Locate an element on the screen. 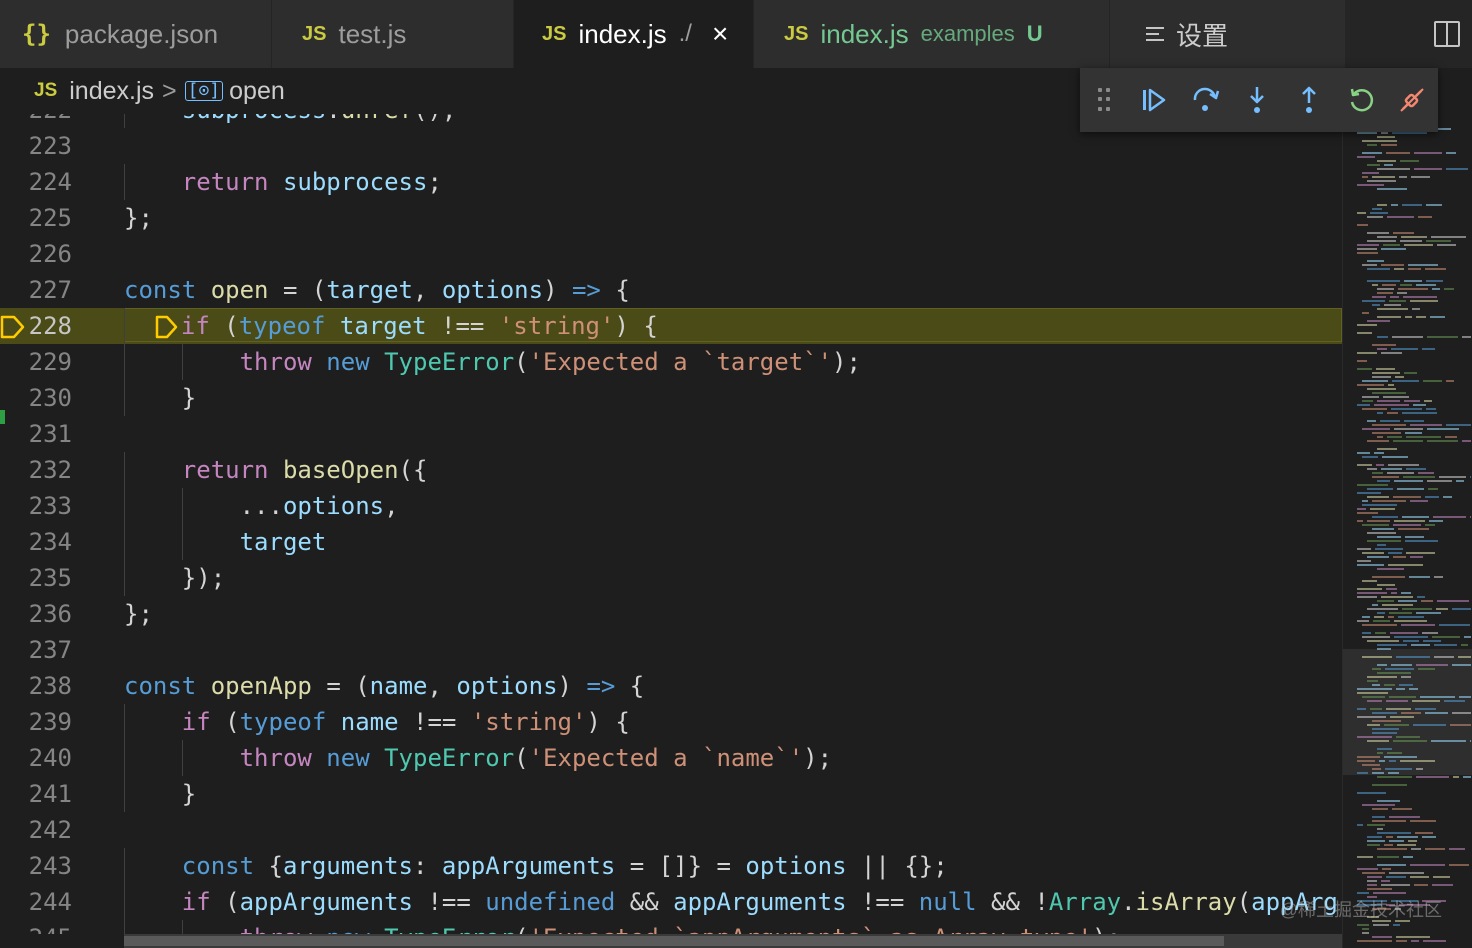  code-line: 234 target is located at coordinates (671, 542).